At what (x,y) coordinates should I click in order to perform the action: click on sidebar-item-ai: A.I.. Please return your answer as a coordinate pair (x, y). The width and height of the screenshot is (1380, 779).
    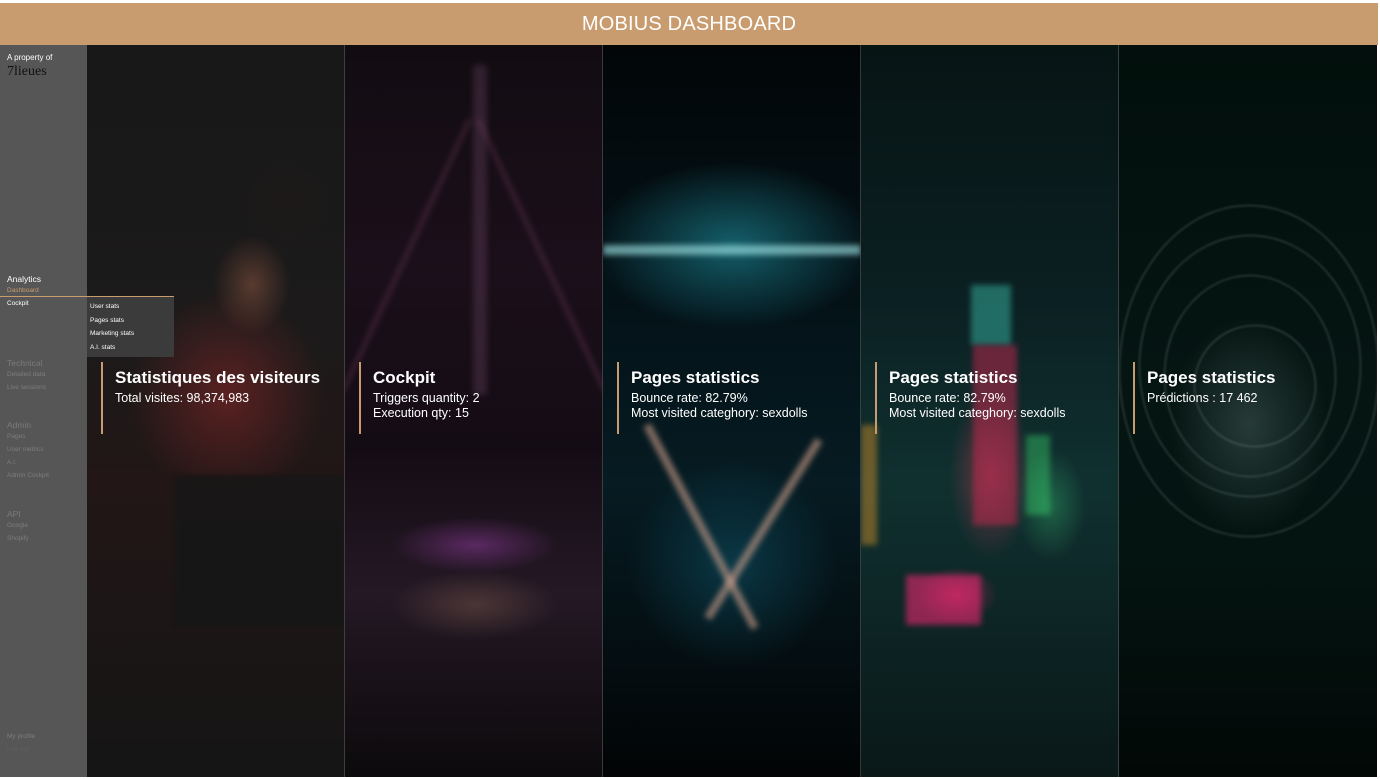
    Looking at the image, I should click on (28, 462).